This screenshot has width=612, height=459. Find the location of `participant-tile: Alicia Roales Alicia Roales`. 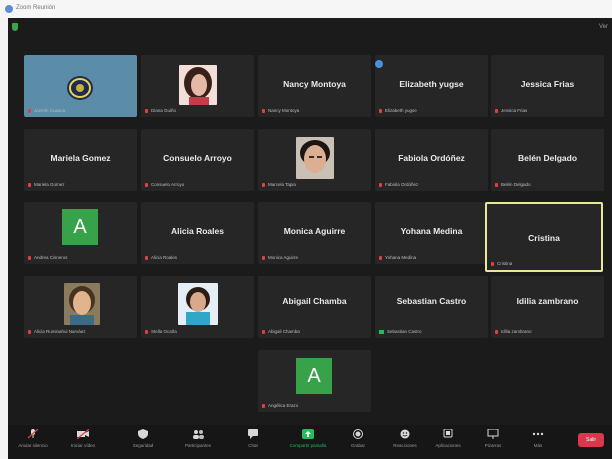

participant-tile: Alicia Roales Alicia Roales is located at coordinates (197, 233).